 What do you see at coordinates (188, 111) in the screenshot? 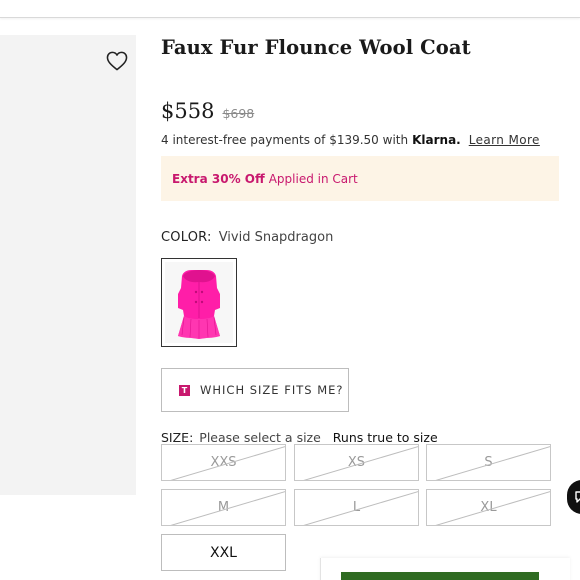
I see `sale-price: $558` at bounding box center [188, 111].